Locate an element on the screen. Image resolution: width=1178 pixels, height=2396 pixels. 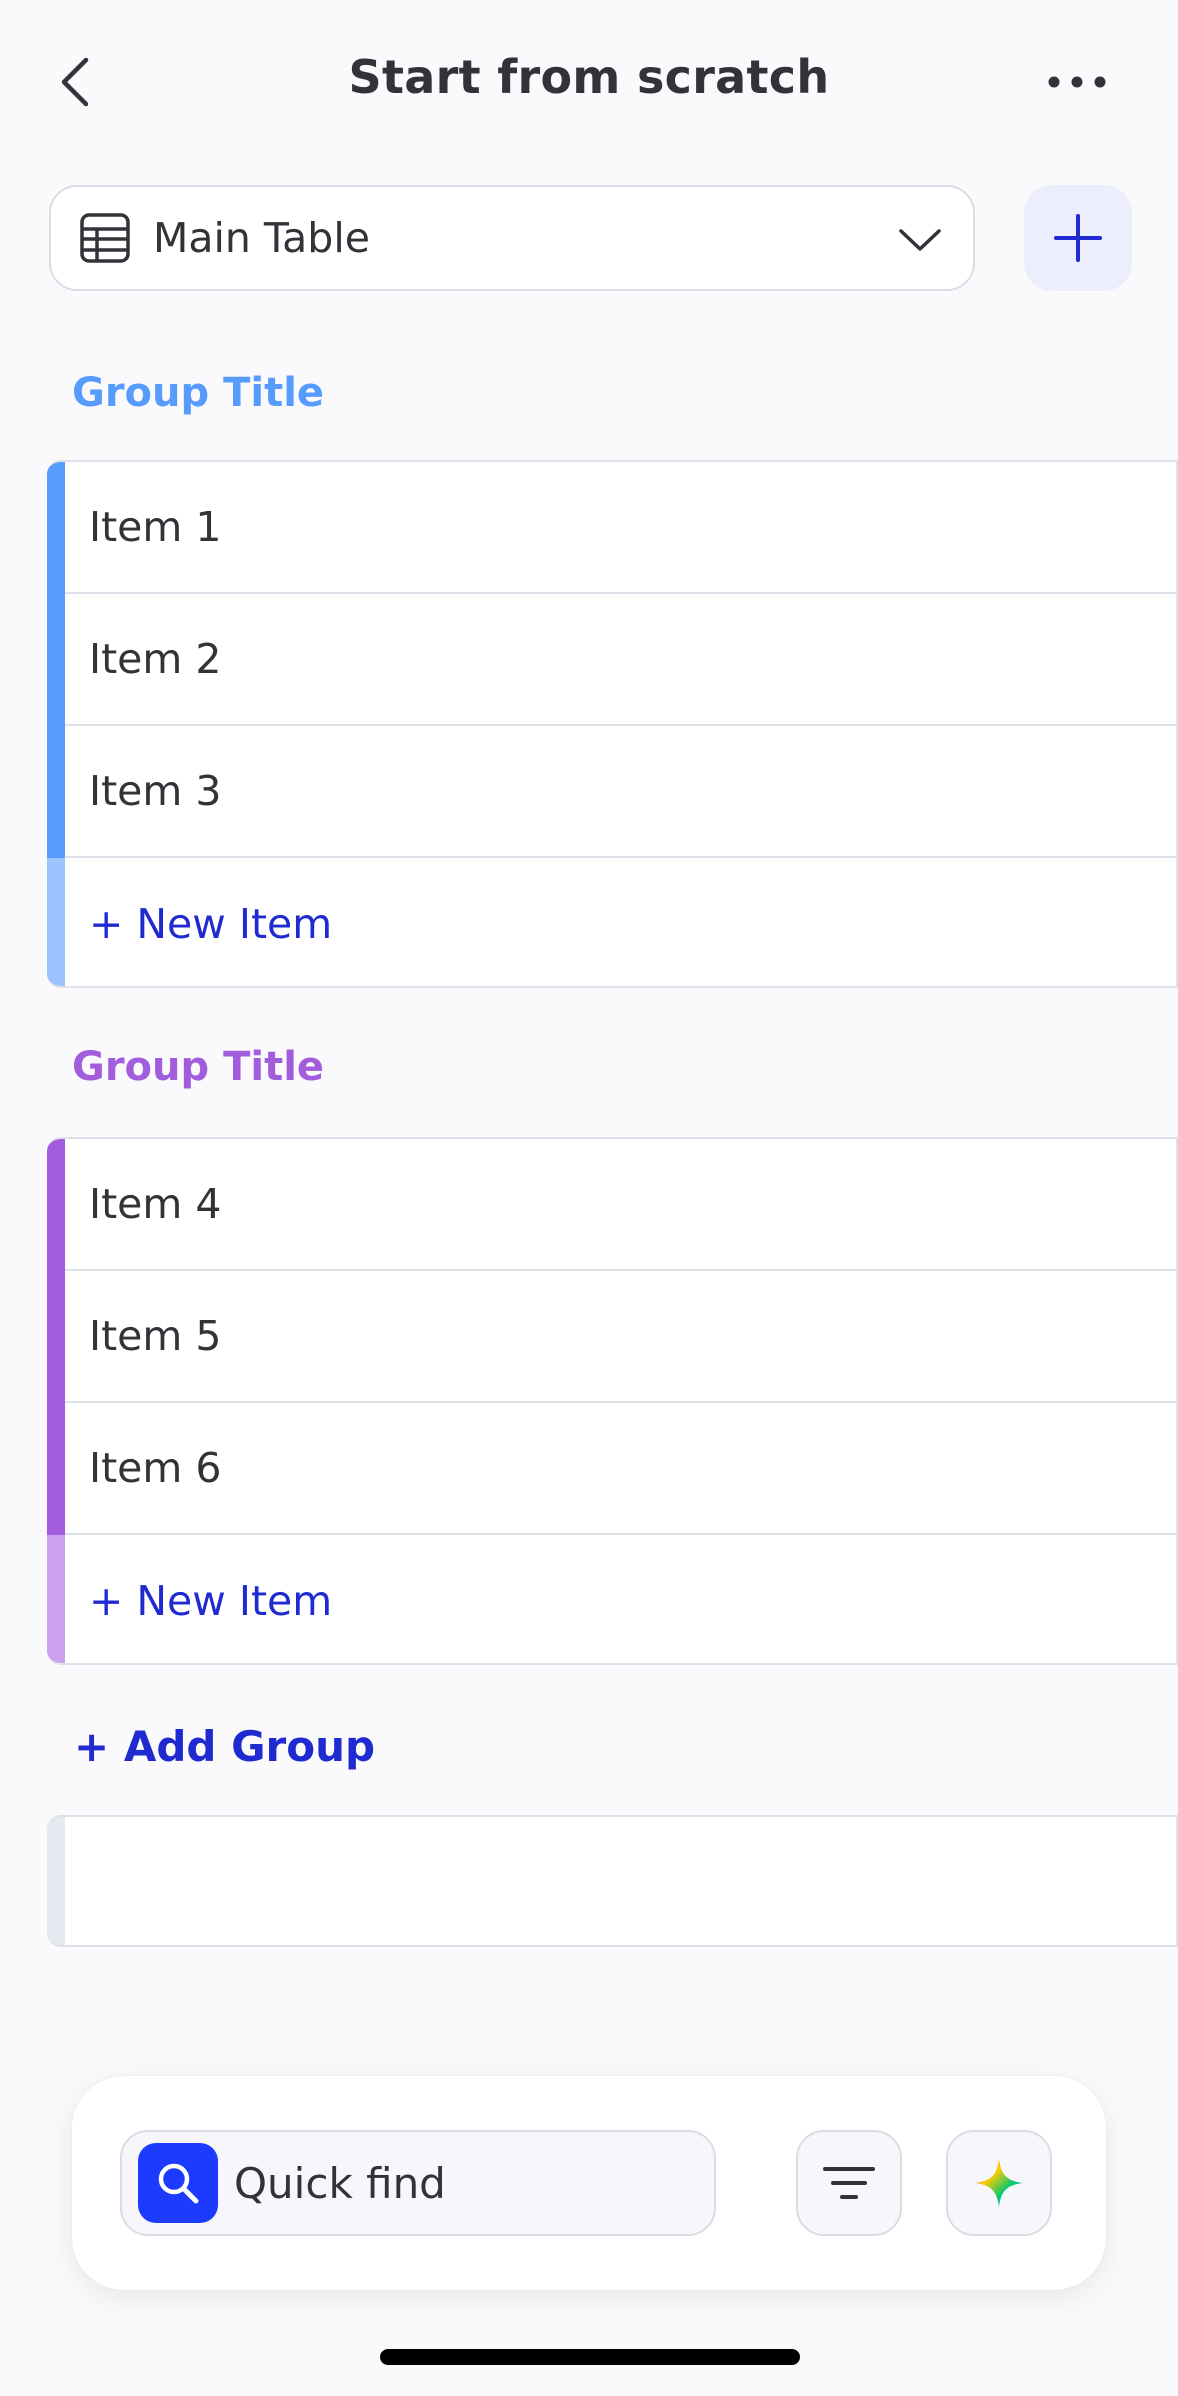
filter-button is located at coordinates (849, 2183).